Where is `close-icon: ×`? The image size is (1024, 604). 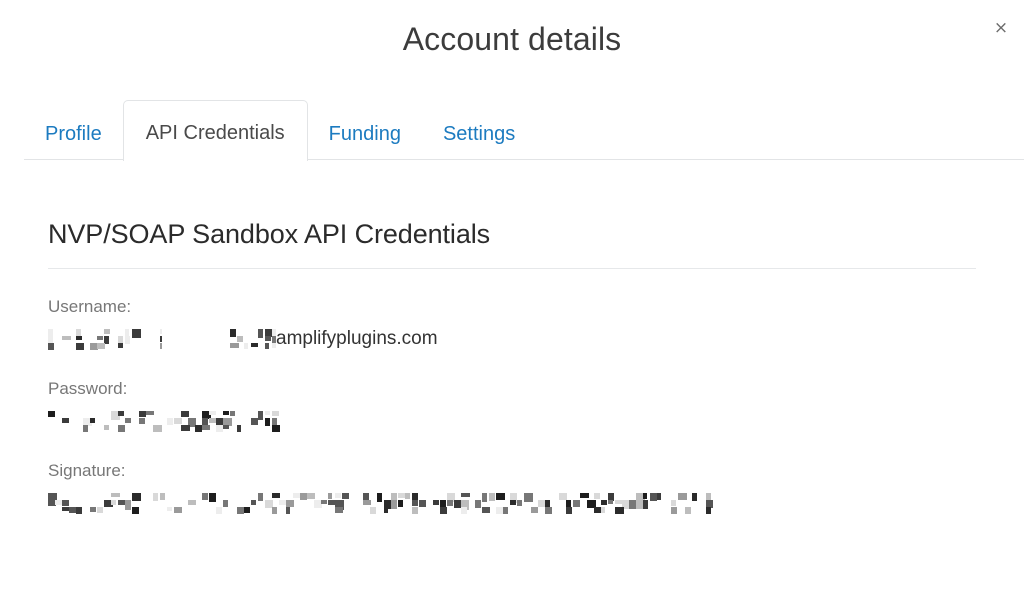 close-icon: × is located at coordinates (1001, 28).